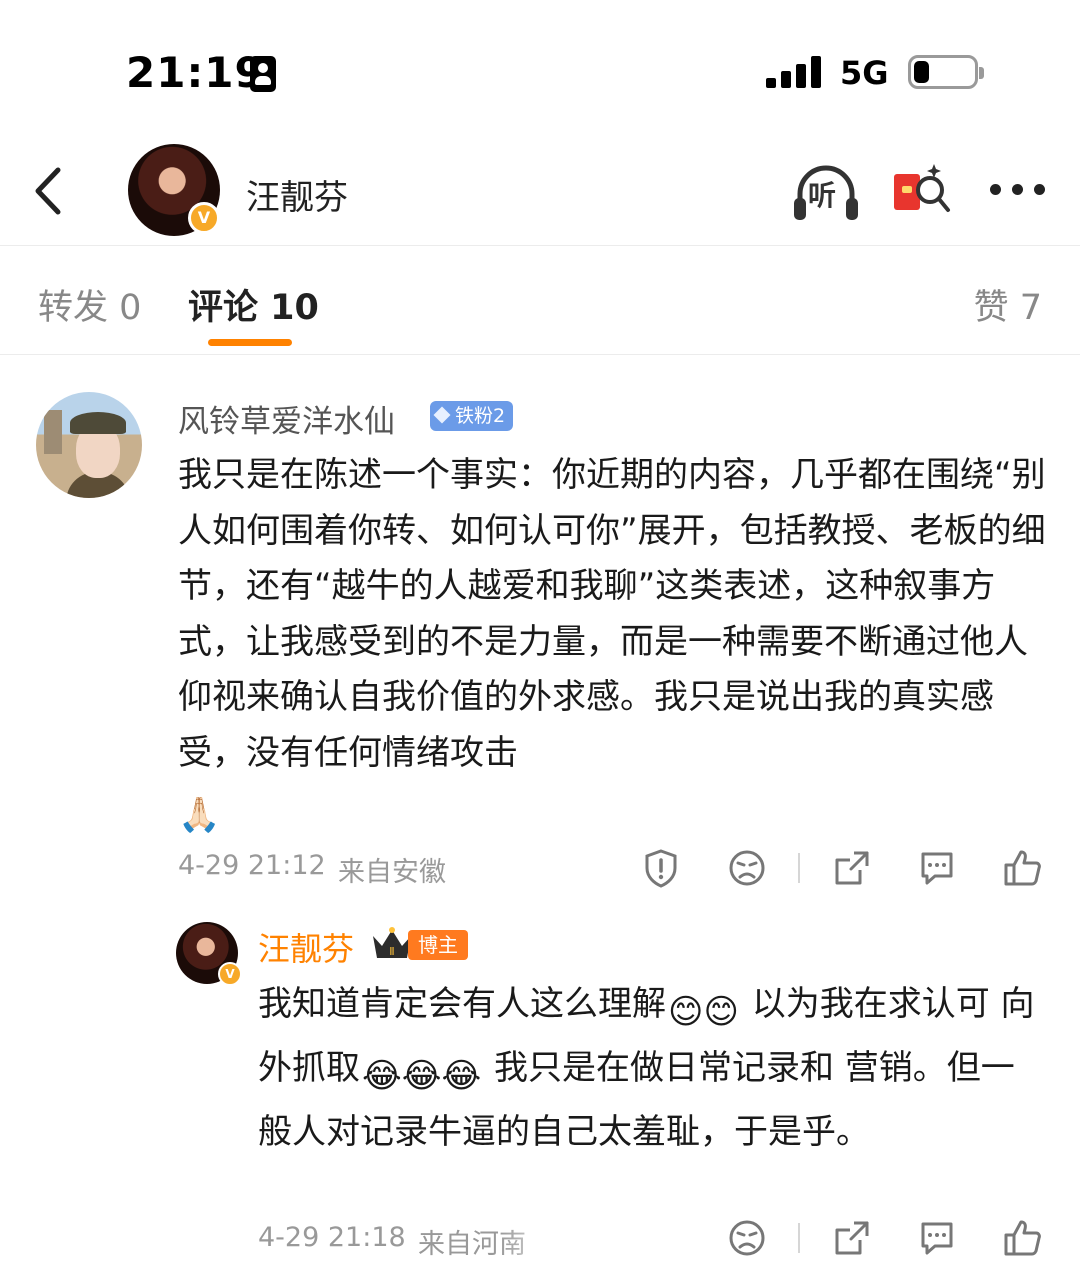 This screenshot has width=1080, height=1283. Describe the element at coordinates (199, 815) in the screenshot. I see `pray-emoji: 🙏🏻` at that location.